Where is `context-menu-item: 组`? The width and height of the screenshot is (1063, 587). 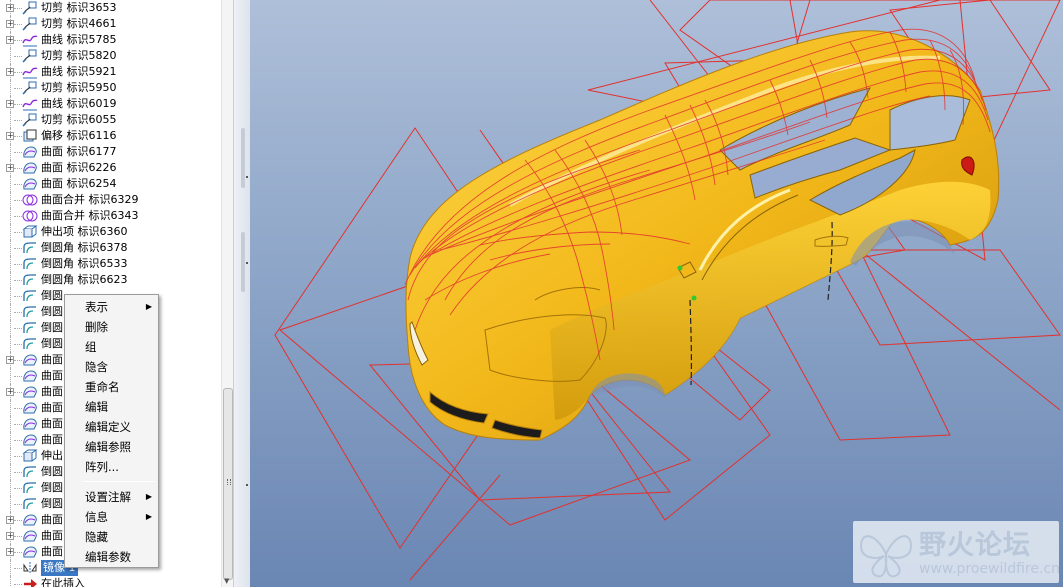 context-menu-item: 组 is located at coordinates (111, 347).